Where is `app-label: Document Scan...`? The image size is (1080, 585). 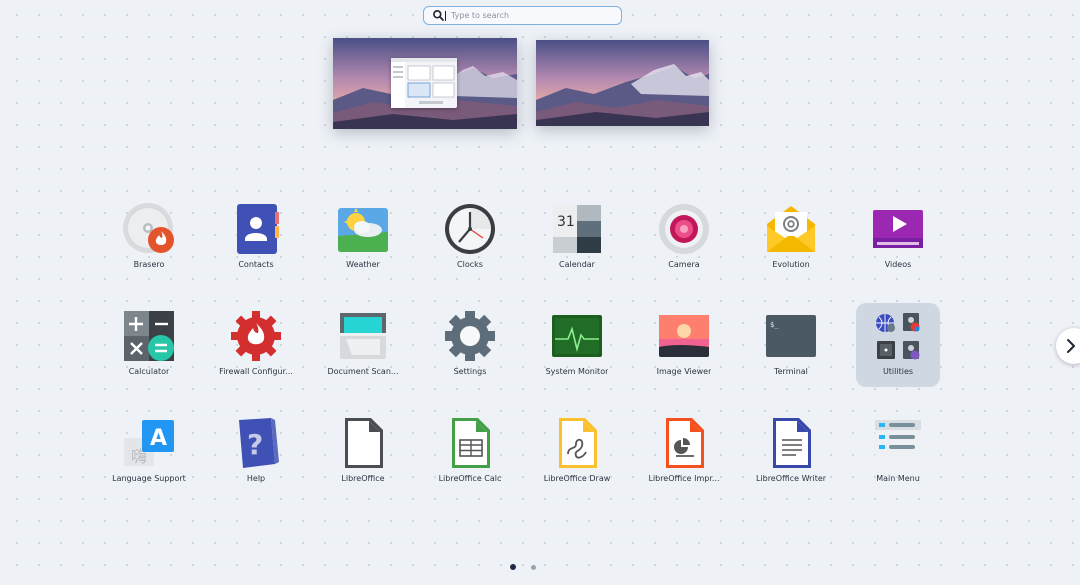
app-label: Document Scan... is located at coordinates (363, 371).